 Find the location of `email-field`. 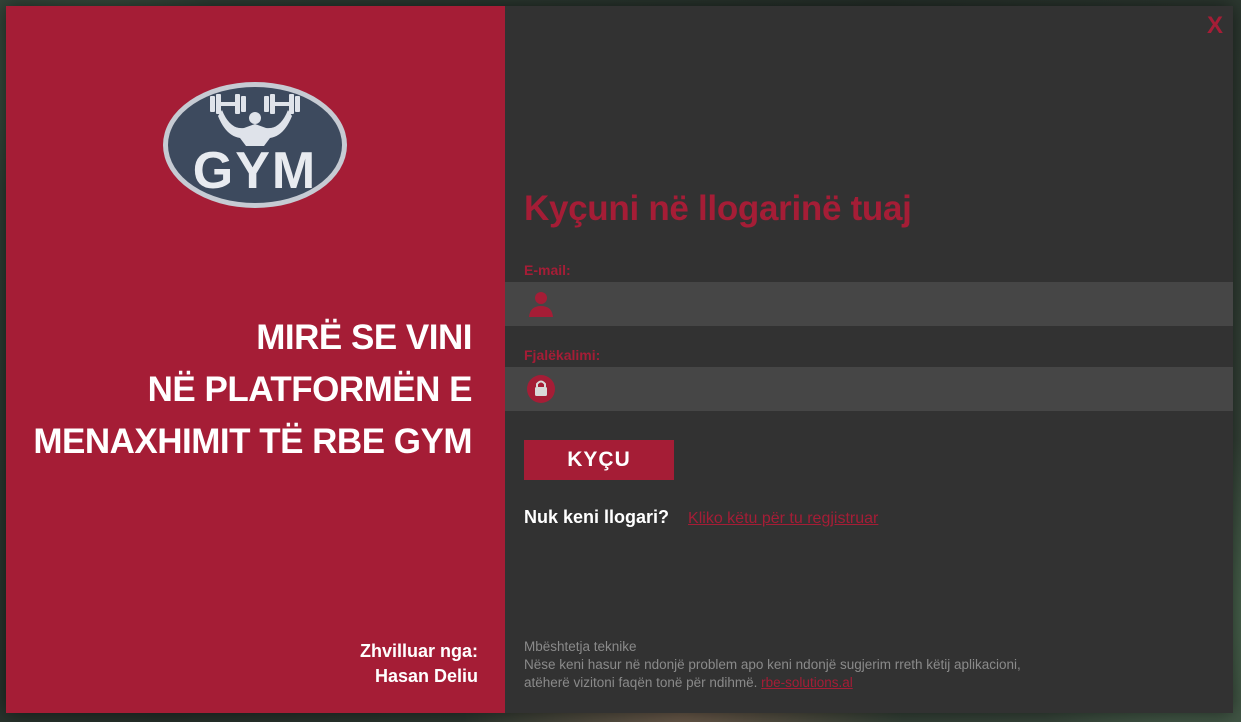

email-field is located at coordinates (869, 304).